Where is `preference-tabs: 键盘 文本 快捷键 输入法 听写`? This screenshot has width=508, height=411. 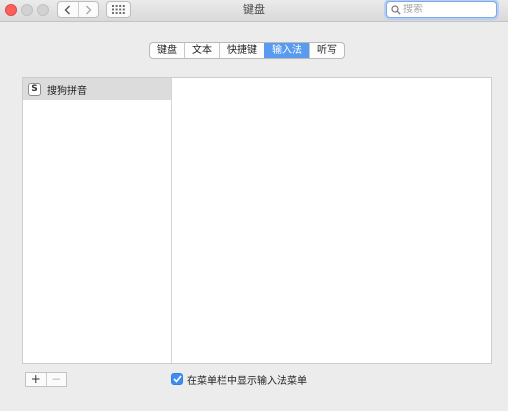 preference-tabs: 键盘 文本 快捷键 输入法 听写 is located at coordinates (247, 50).